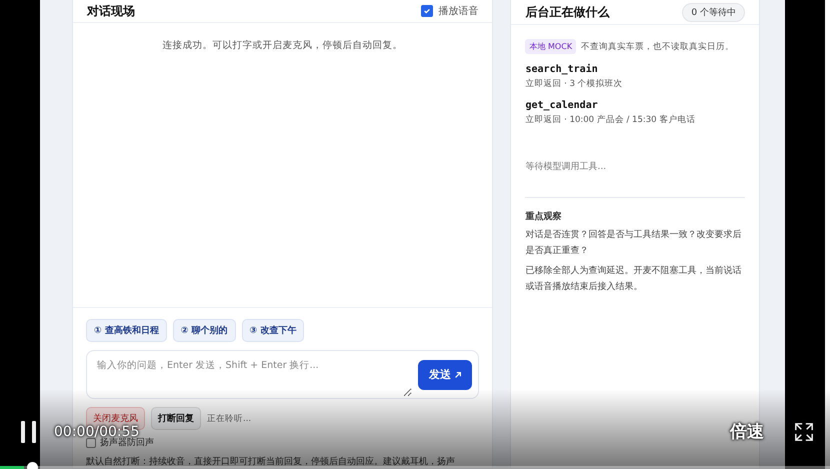 The width and height of the screenshot is (830, 469). Describe the element at coordinates (610, 120) in the screenshot. I see `tool-detail: 立即返回 · 10:00 产品会 / 15:30 客户电话` at that location.